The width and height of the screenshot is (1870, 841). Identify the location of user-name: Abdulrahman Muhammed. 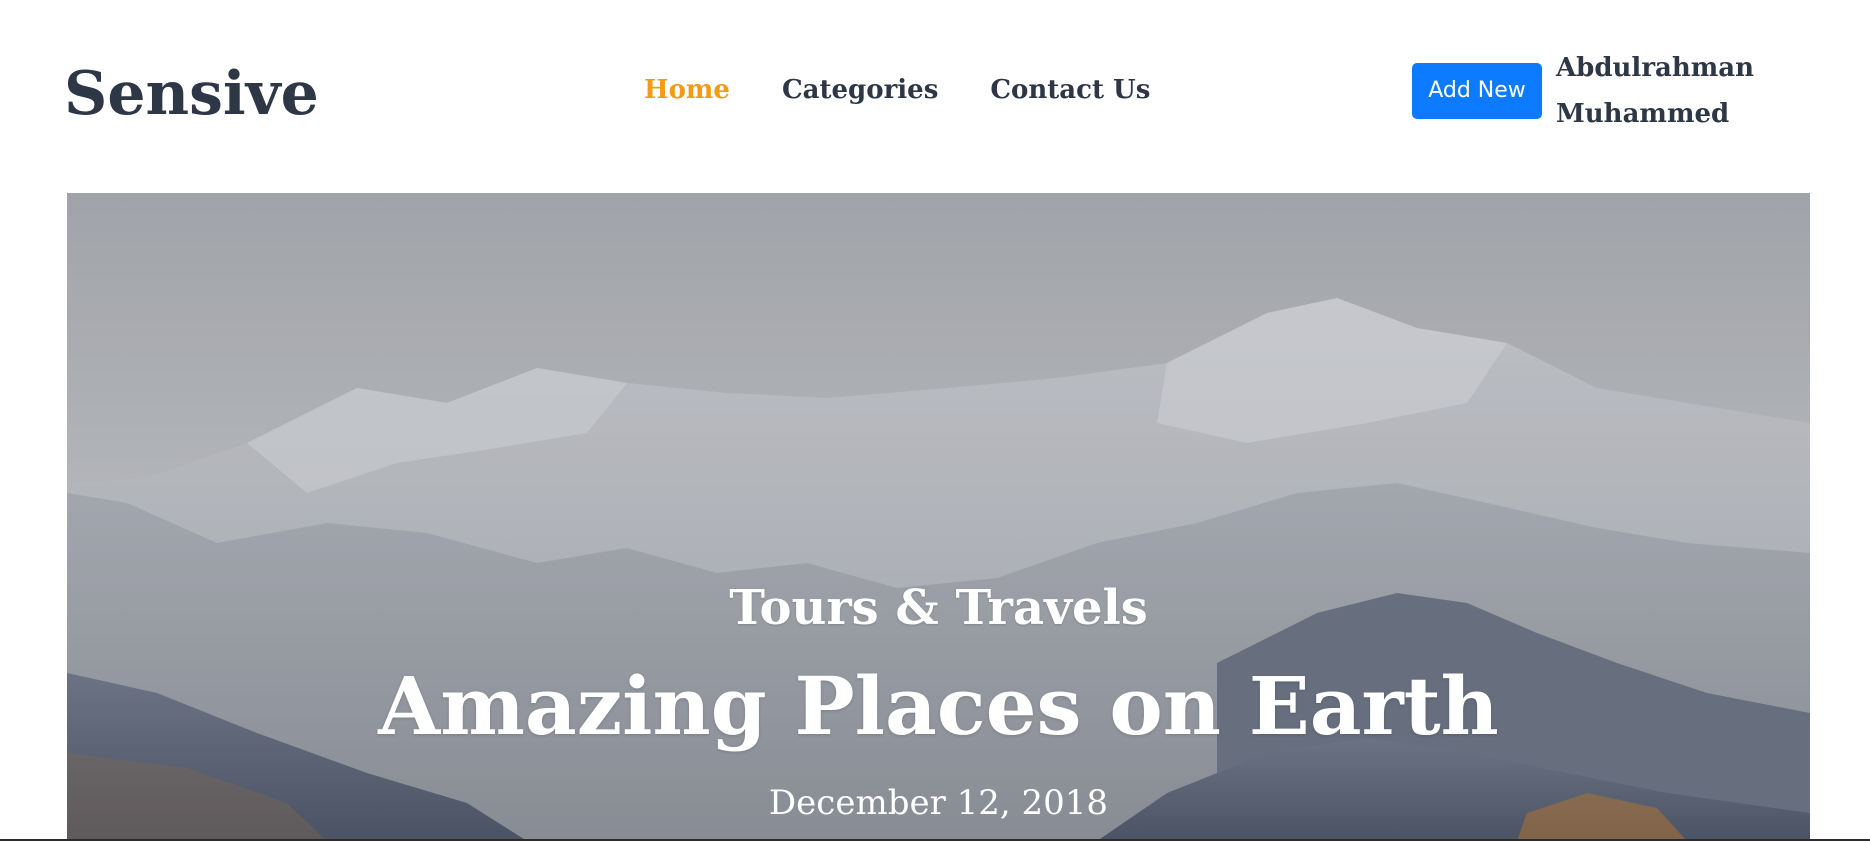
(1686, 91).